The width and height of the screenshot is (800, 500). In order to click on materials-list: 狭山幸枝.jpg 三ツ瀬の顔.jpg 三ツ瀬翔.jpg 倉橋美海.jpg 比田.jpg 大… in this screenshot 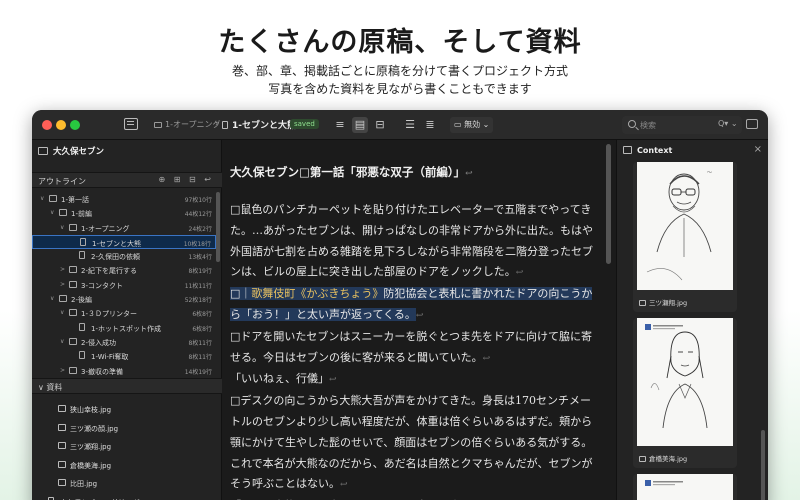, I will do `click(124, 450)`.